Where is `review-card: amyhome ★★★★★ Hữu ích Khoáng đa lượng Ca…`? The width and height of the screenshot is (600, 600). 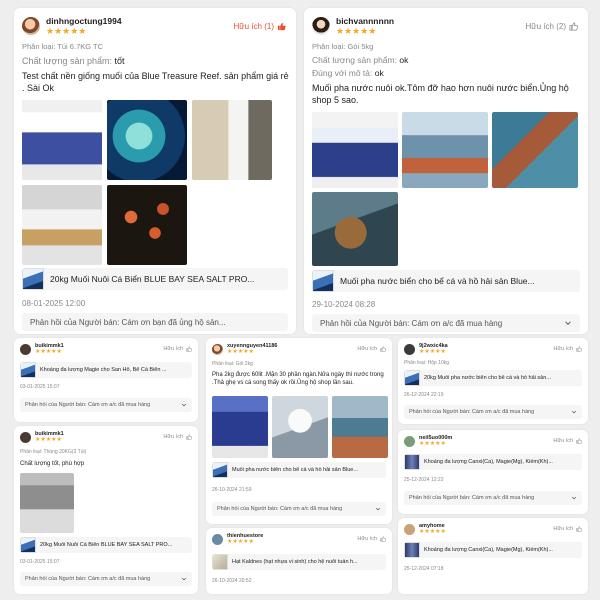 review-card: amyhome ★★★★★ Hữu ích Khoáng đa lượng Ca… is located at coordinates (493, 556).